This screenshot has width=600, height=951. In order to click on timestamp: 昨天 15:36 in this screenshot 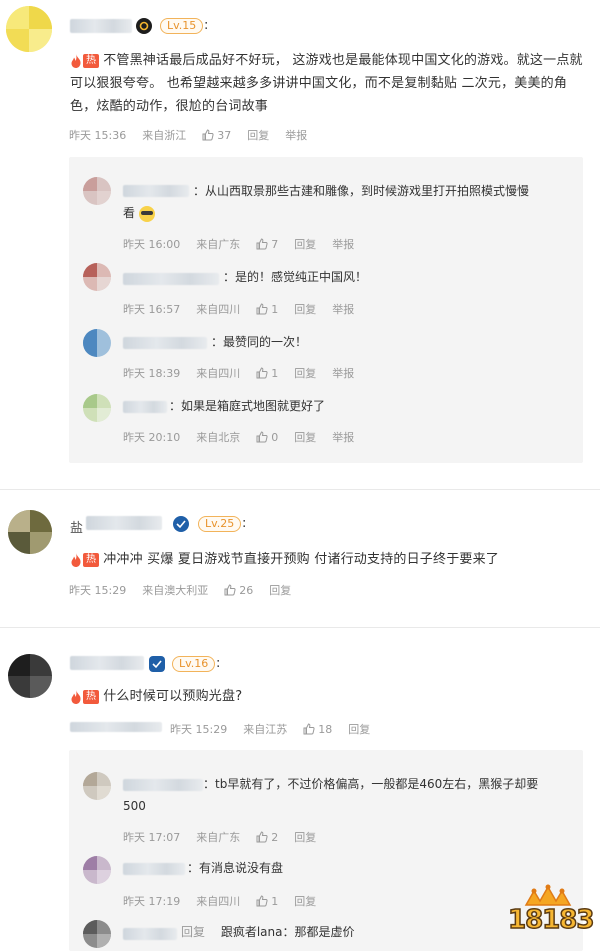, I will do `click(98, 135)`.